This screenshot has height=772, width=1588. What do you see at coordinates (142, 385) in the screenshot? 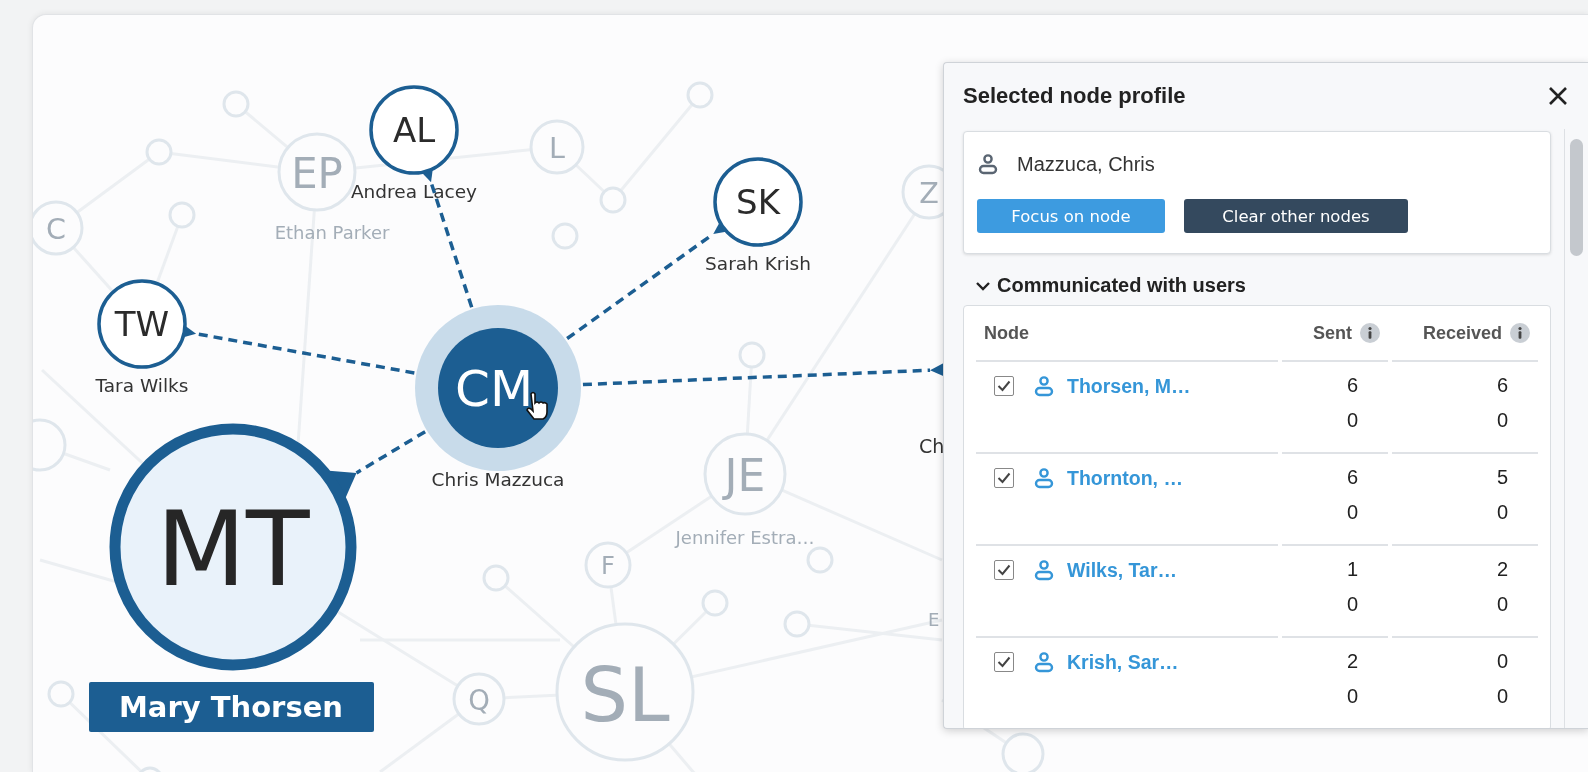
I see `node-label: Tara Wilks` at bounding box center [142, 385].